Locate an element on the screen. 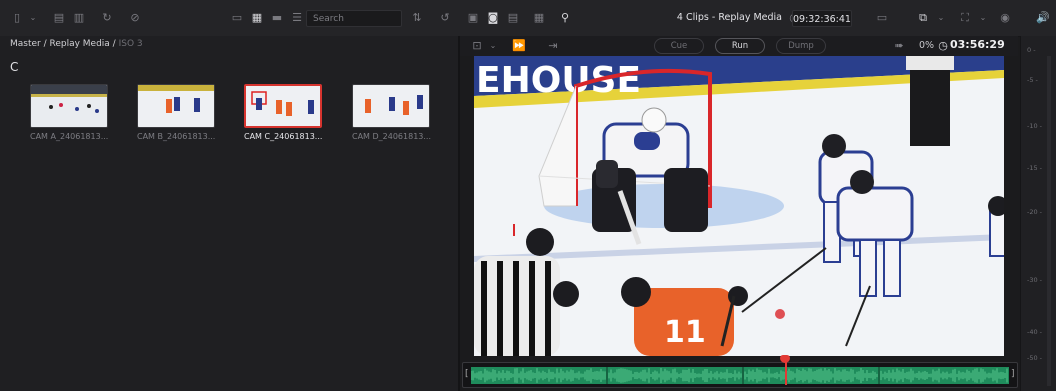 The height and width of the screenshot is (391, 1056). replay-icon: ⚲ is located at coordinates (565, 18).